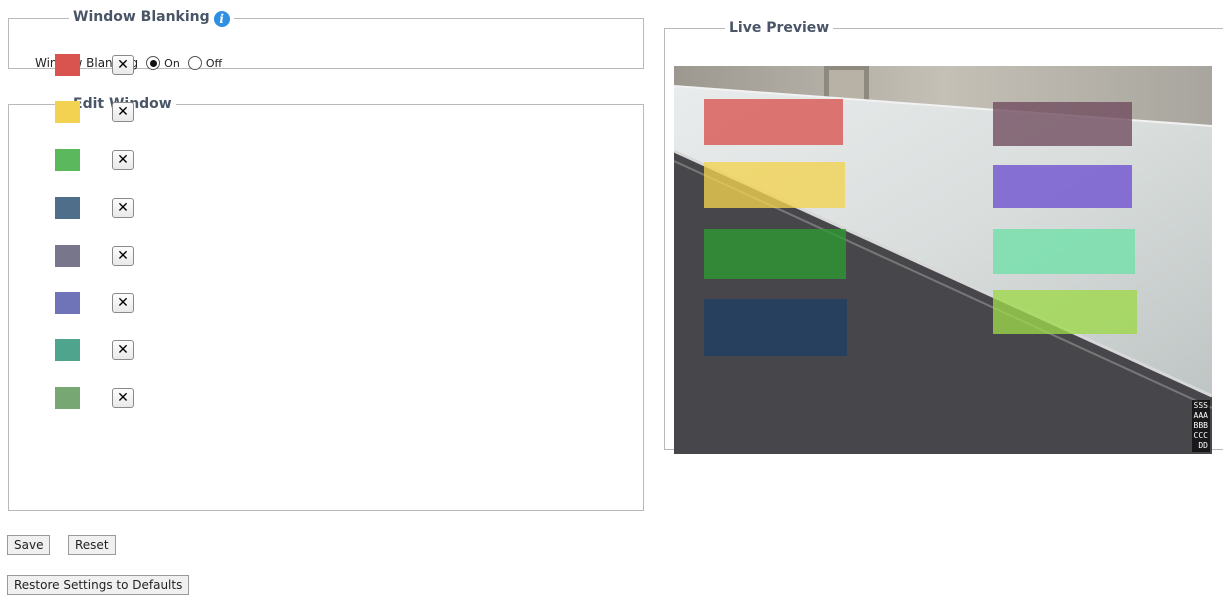 The height and width of the screenshot is (595, 1223). What do you see at coordinates (326, 39) in the screenshot?
I see `window-blanking-fieldset: Window Blanking i Window Blanking On Off` at bounding box center [326, 39].